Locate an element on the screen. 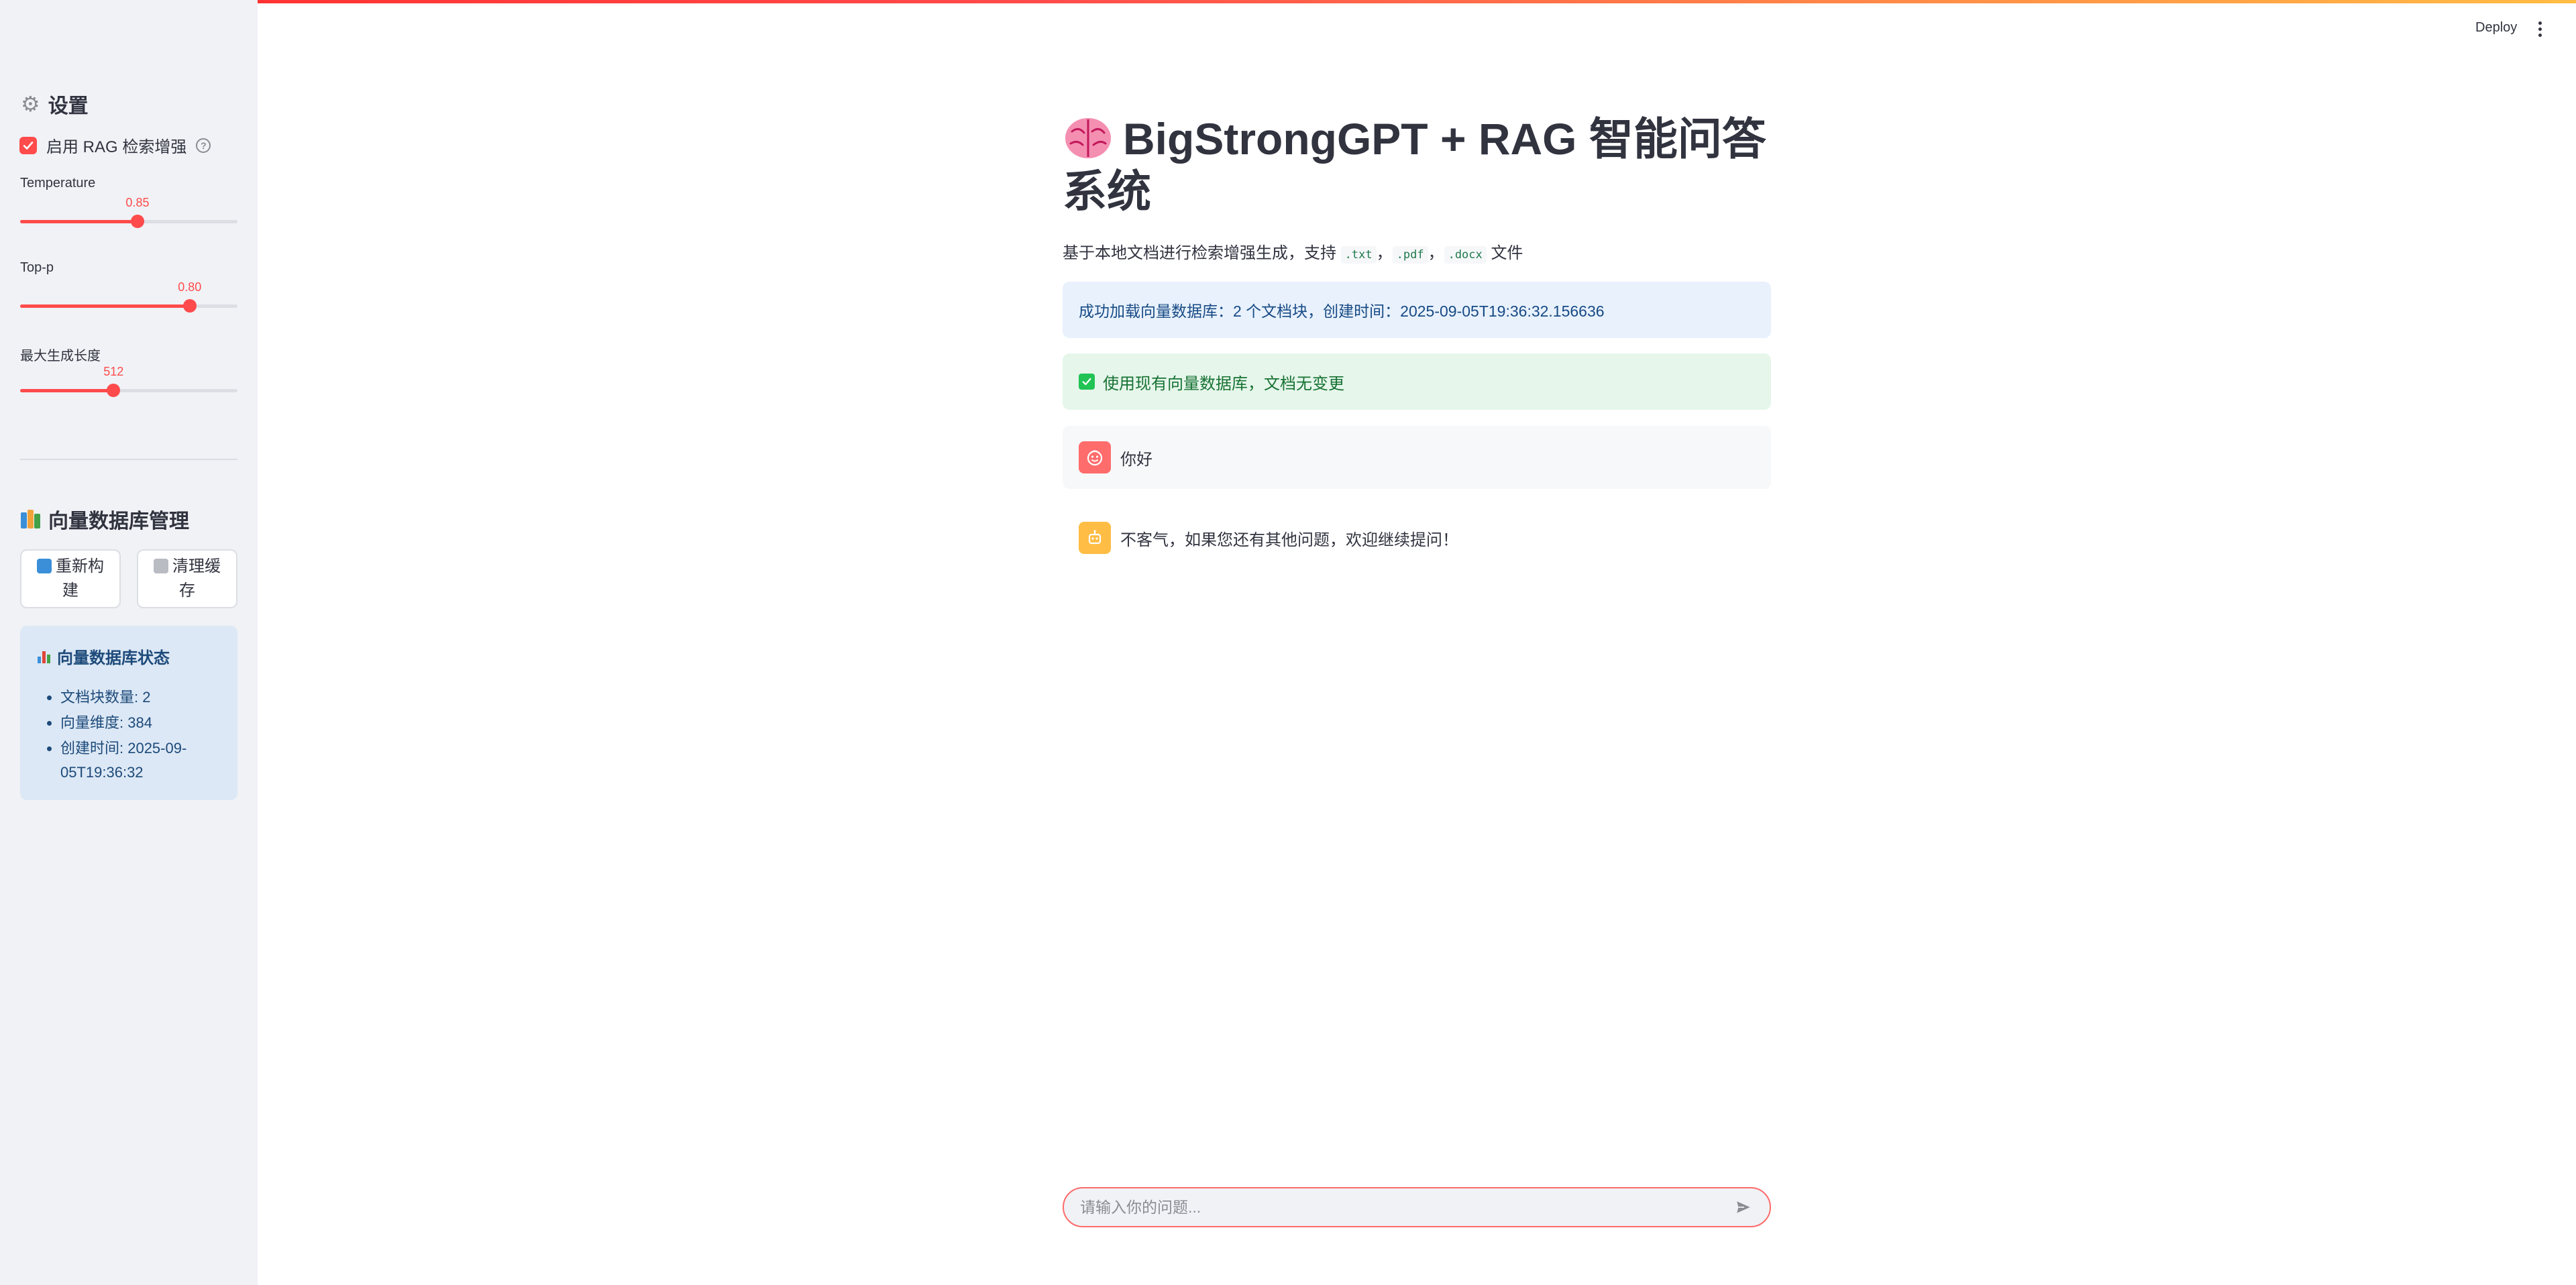 This screenshot has width=2576, height=1285. format-docx: .docx is located at coordinates (1465, 255).